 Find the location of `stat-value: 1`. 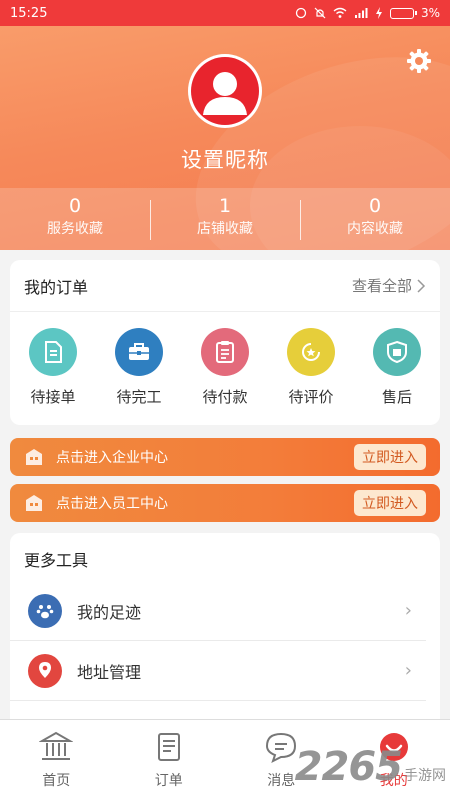

stat-value: 1 is located at coordinates (225, 206).